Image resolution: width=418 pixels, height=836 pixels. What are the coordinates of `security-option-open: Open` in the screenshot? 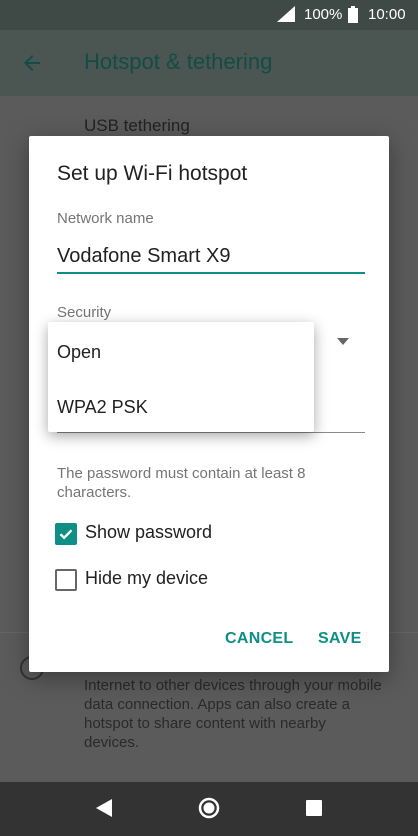 It's located at (79, 352).